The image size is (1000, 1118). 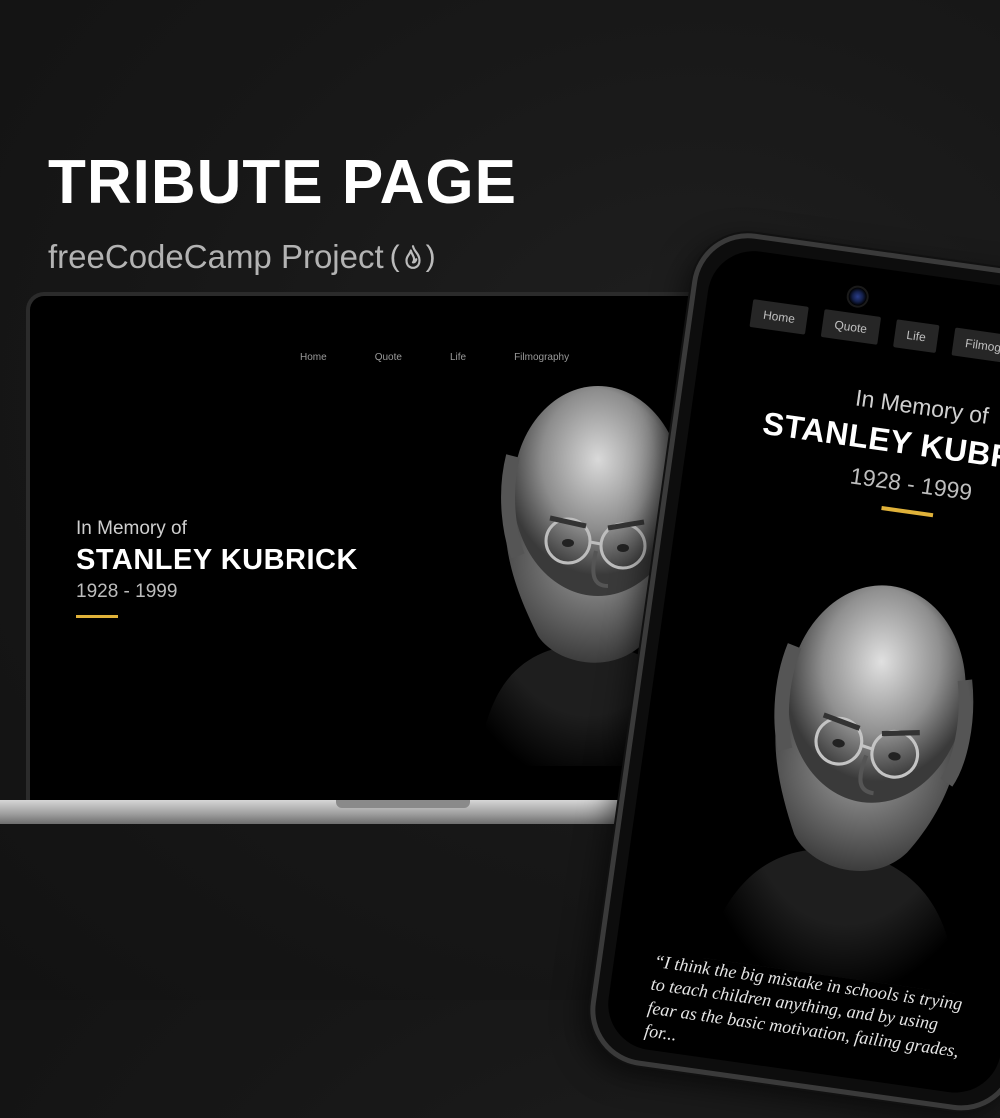 What do you see at coordinates (282, 182) in the screenshot?
I see `page-title: TRIBUTE PAGE` at bounding box center [282, 182].